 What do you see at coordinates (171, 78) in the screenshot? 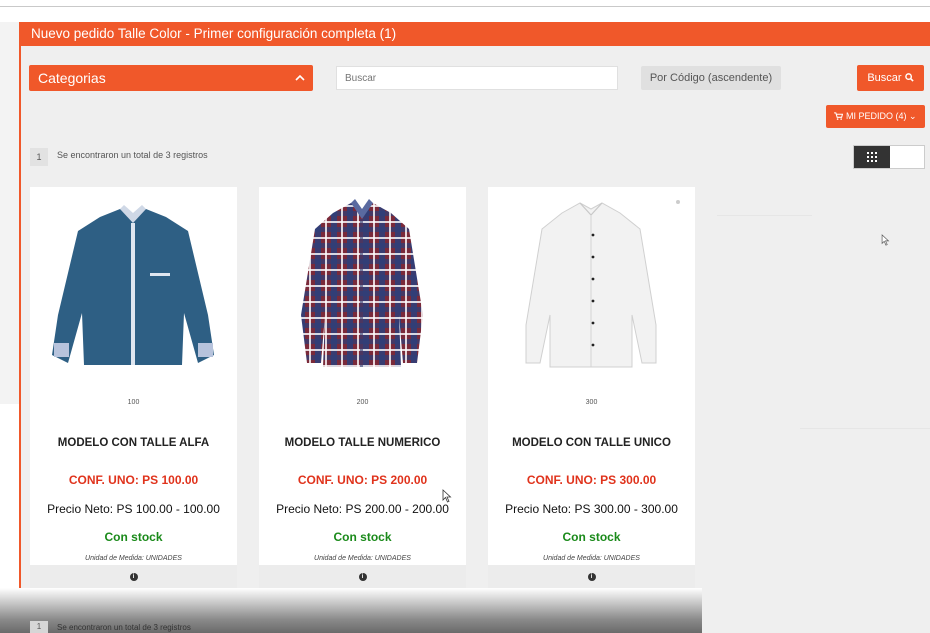
I see `categories-dropdown: Categorias` at bounding box center [171, 78].